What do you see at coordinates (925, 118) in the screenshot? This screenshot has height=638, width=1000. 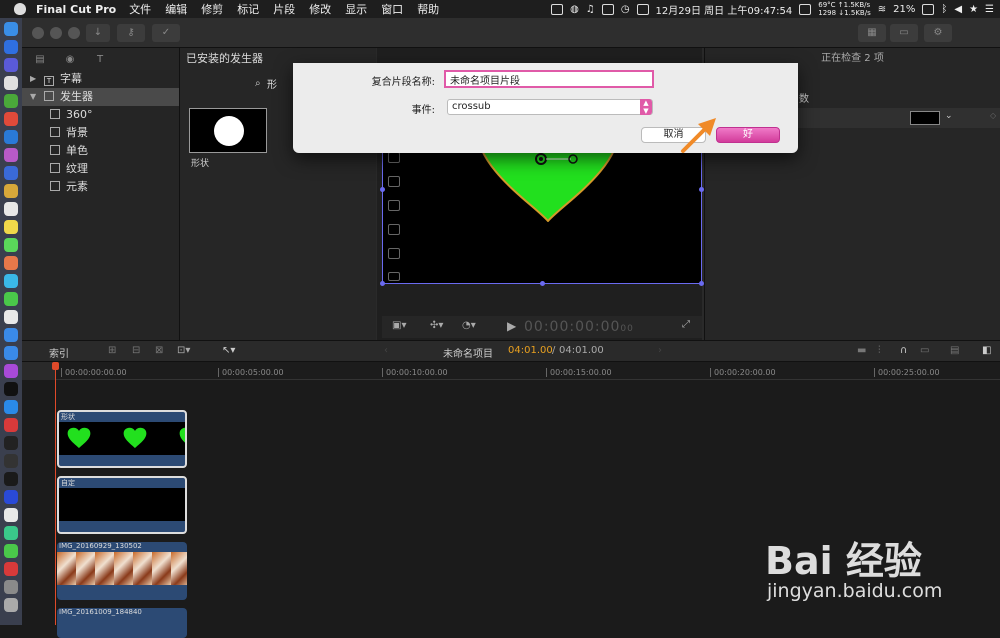 I see `color-well` at bounding box center [925, 118].